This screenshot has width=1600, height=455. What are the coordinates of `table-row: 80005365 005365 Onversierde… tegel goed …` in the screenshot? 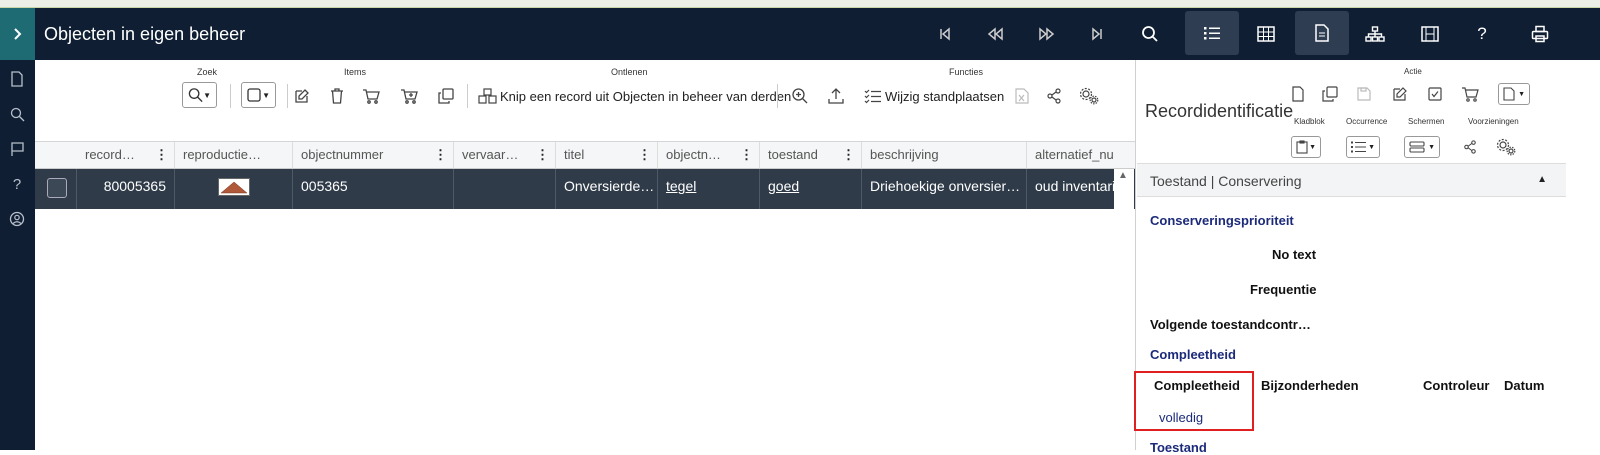 It's located at (585, 189).